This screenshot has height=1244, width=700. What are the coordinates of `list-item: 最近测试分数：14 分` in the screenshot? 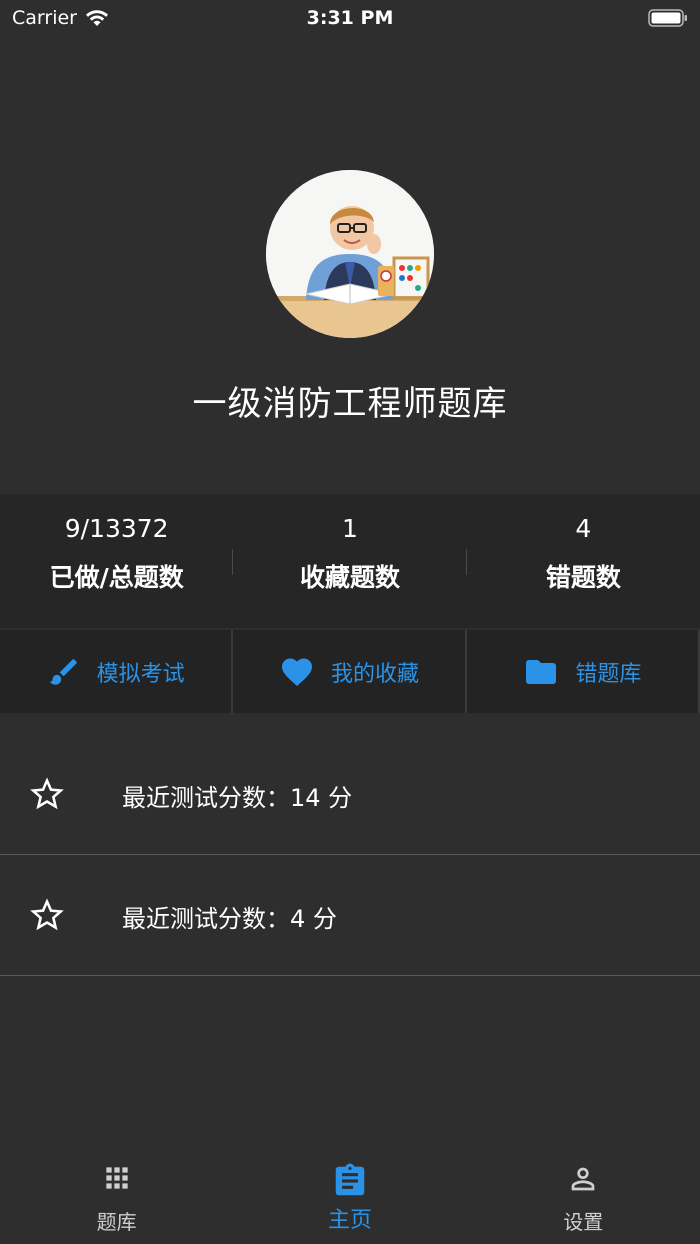 It's located at (350, 794).